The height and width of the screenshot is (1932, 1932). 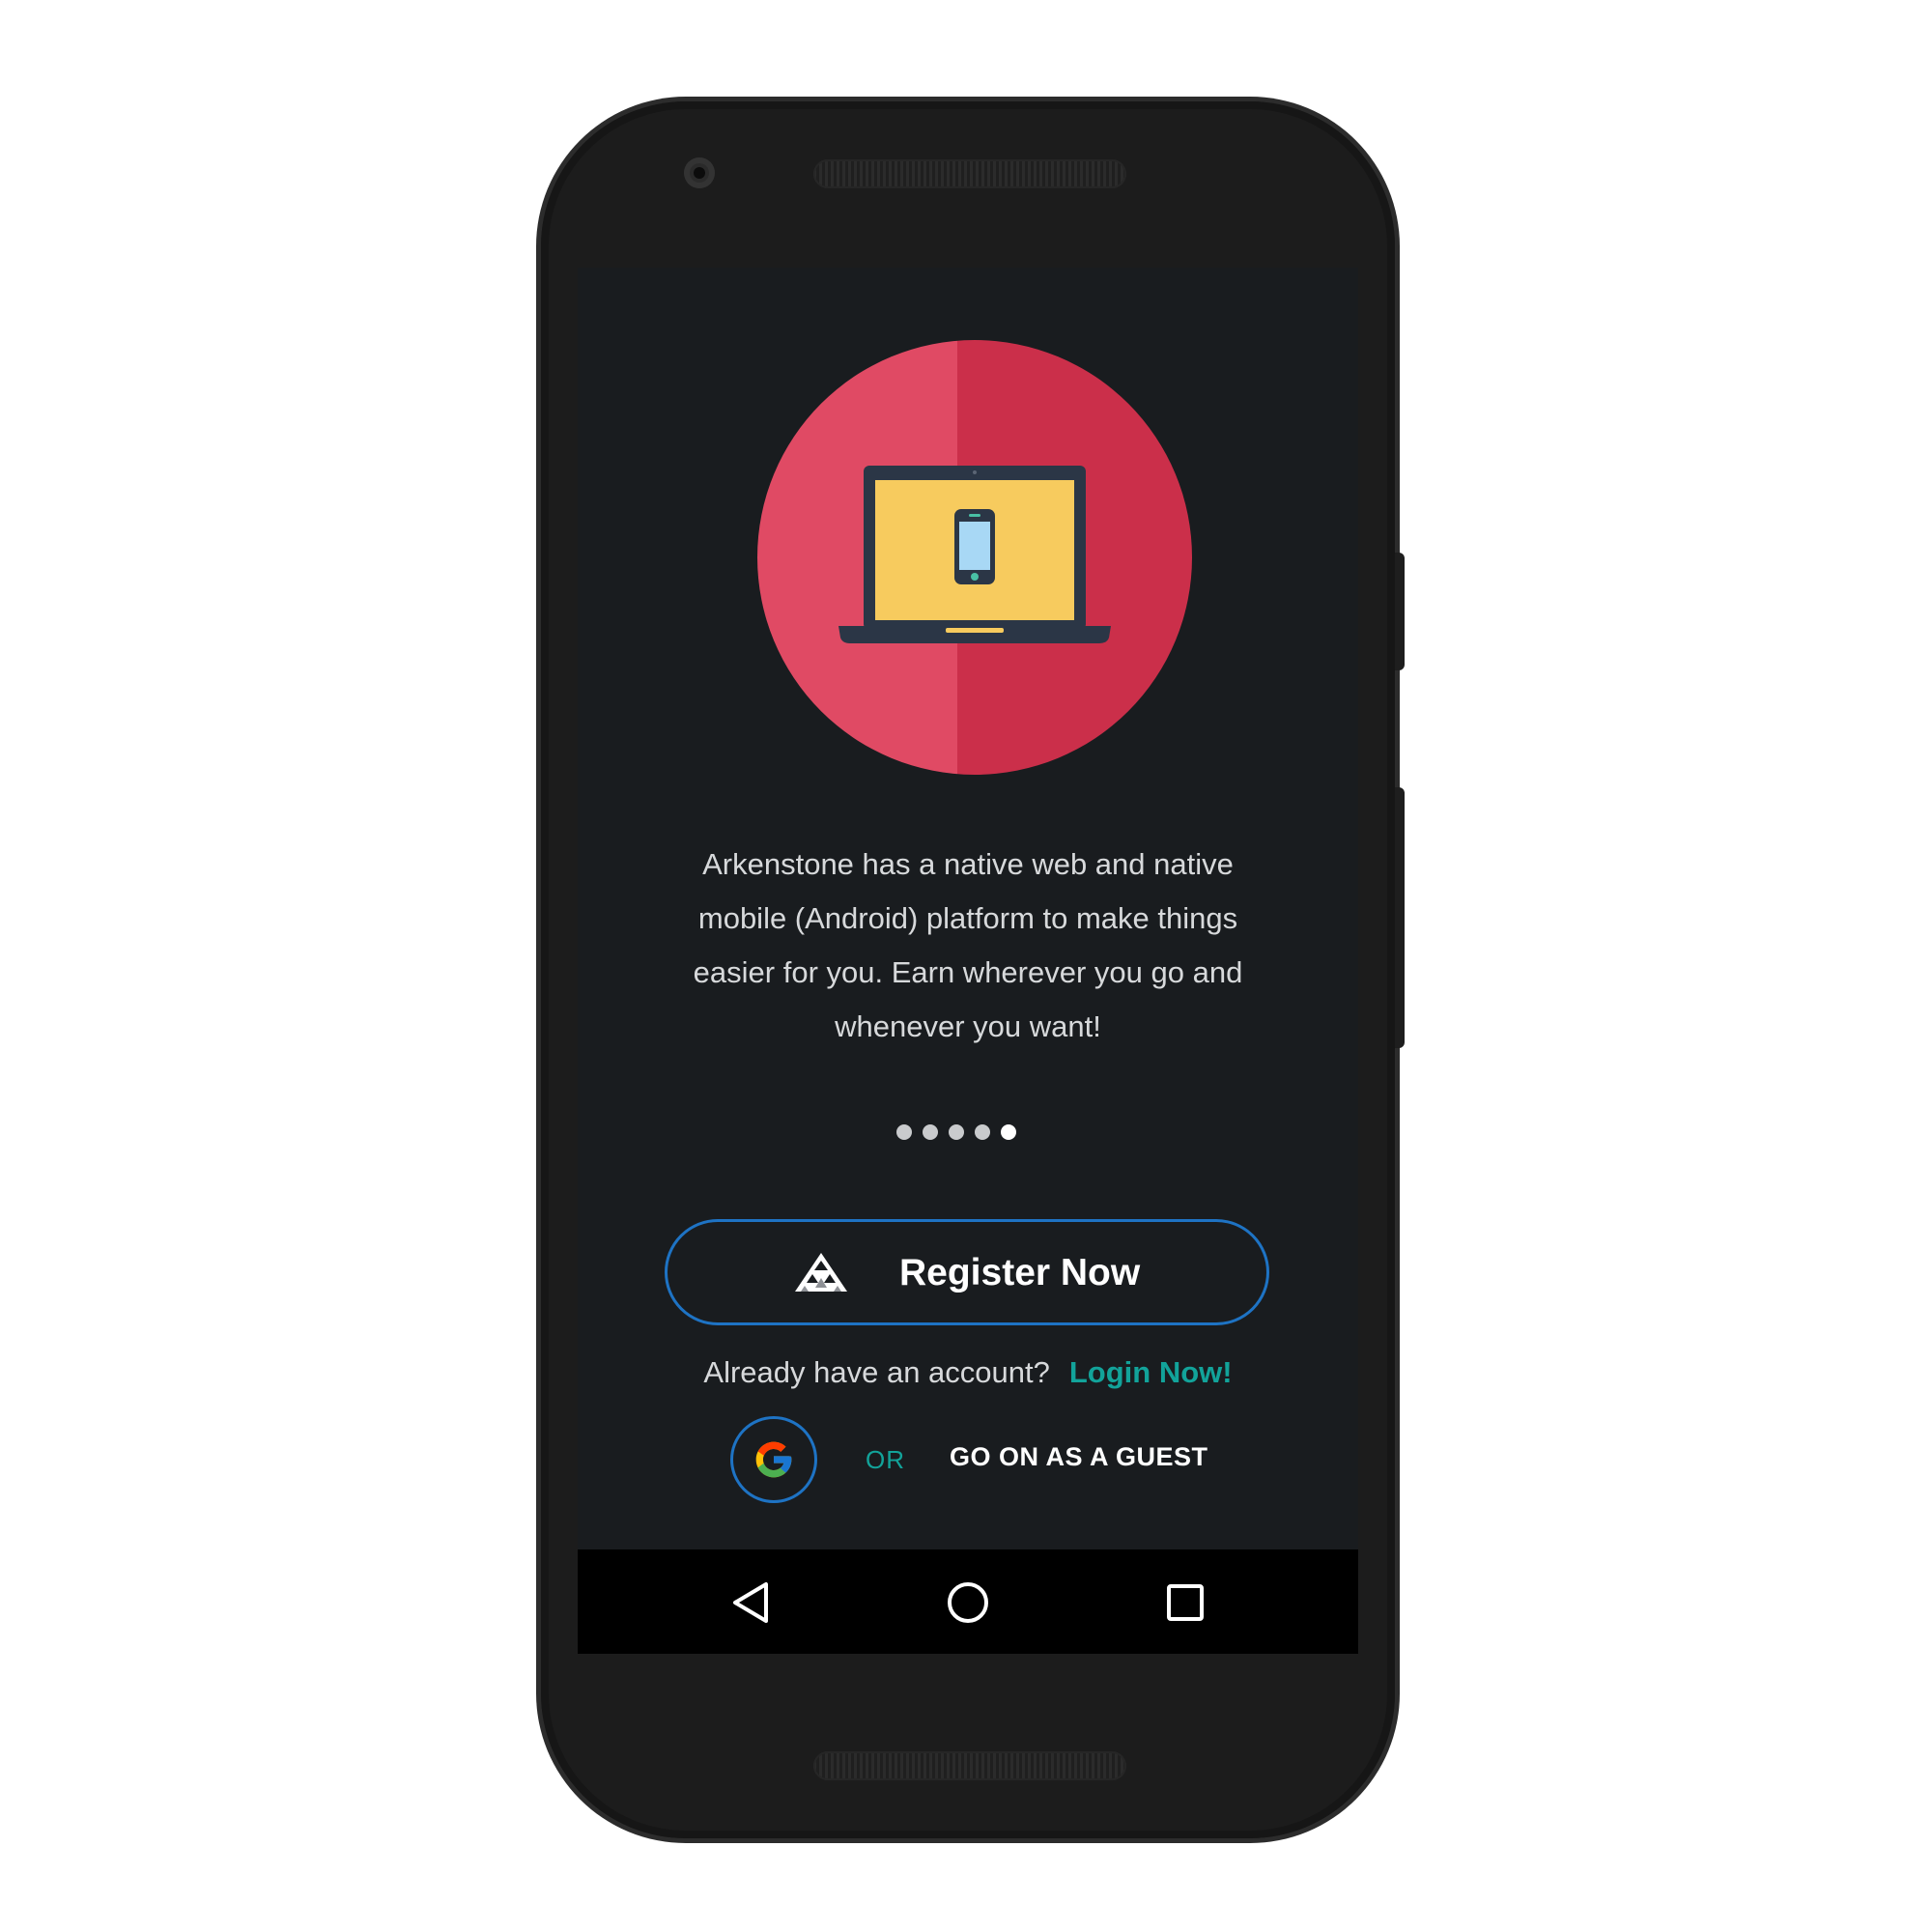 What do you see at coordinates (699, 172) in the screenshot?
I see `front-camera` at bounding box center [699, 172].